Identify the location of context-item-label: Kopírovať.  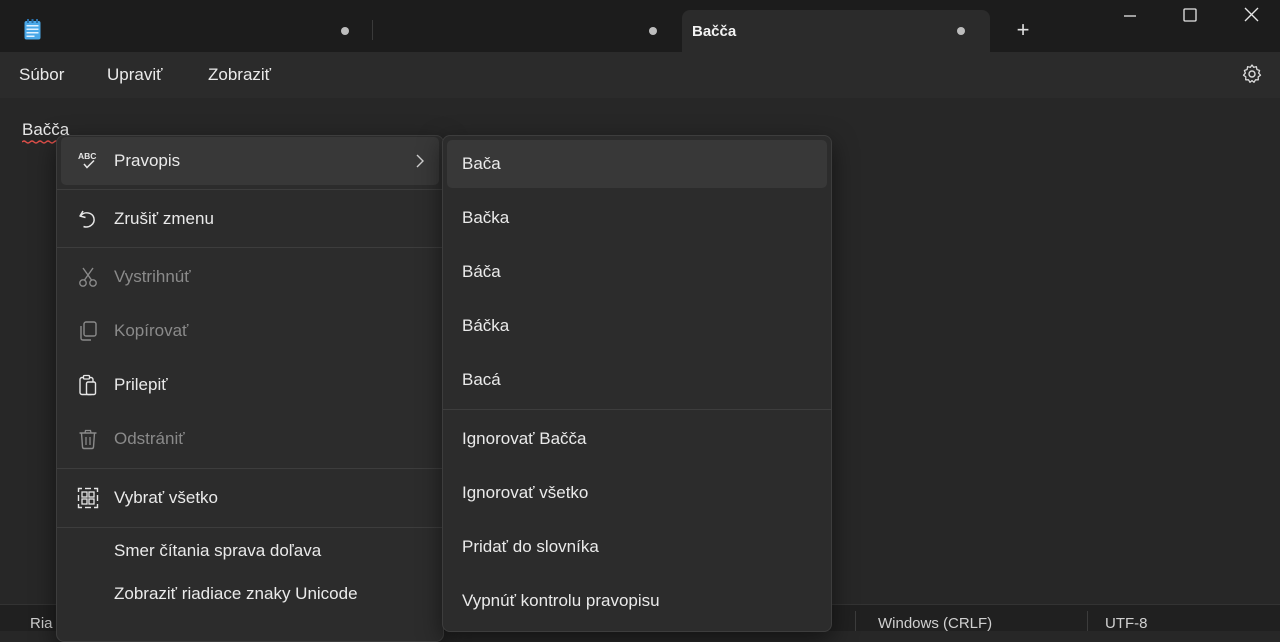
(151, 330).